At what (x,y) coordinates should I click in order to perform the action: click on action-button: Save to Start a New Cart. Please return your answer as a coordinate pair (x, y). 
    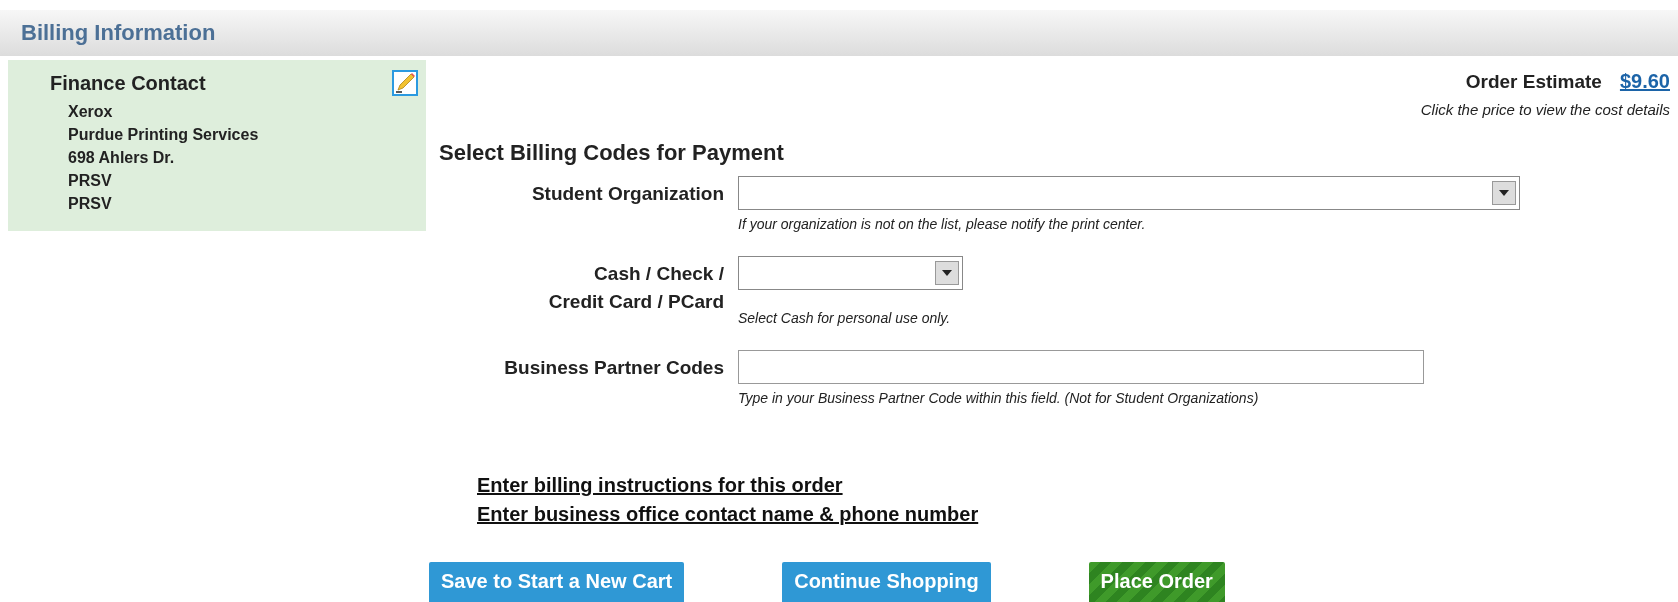
    Looking at the image, I should click on (557, 582).